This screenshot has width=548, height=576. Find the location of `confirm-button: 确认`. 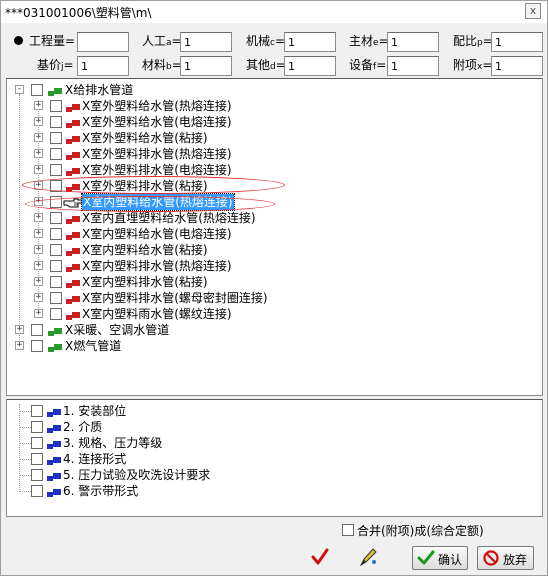

confirm-button: 确认 is located at coordinates (440, 558).